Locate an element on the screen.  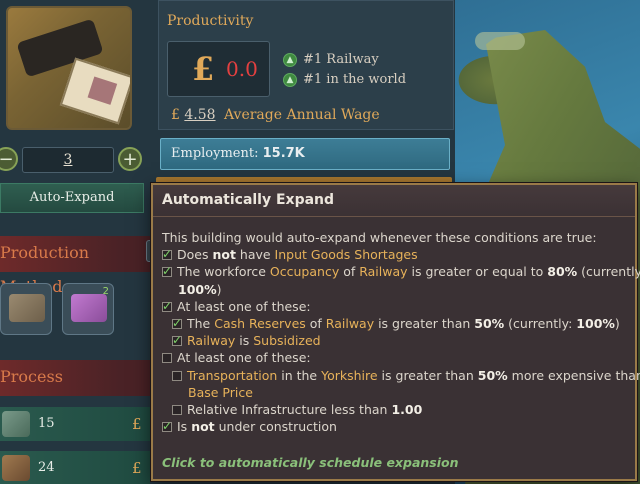
chip-count-badge: 2 is located at coordinates (105, 291).